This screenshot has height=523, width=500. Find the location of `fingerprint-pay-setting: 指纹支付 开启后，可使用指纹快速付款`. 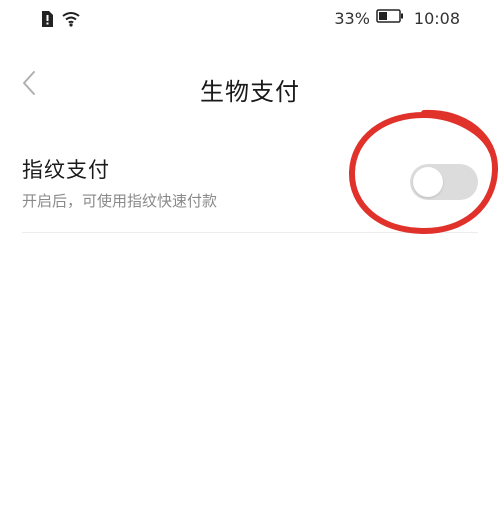

fingerprint-pay-setting: 指纹支付 开启后，可使用指纹快速付款 is located at coordinates (250, 190).